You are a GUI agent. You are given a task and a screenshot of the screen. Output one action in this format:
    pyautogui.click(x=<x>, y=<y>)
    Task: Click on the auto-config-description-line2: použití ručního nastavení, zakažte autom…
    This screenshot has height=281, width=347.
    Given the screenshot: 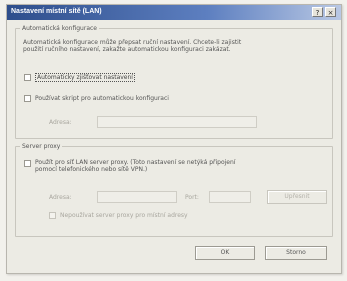 What is the action you would take?
    pyautogui.click(x=127, y=49)
    